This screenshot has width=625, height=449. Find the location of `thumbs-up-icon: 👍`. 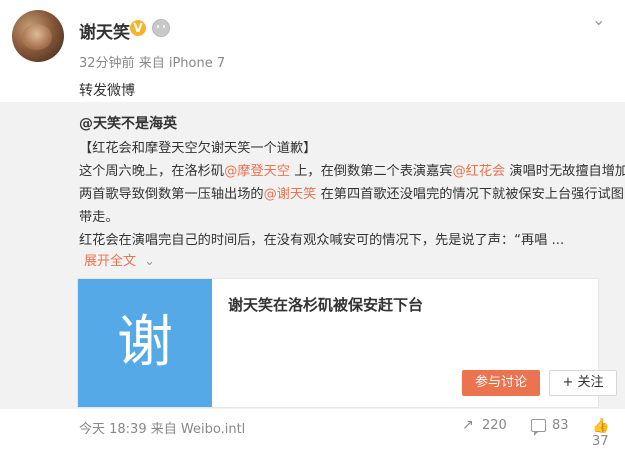

thumbs-up-icon: 👍 is located at coordinates (601, 426).